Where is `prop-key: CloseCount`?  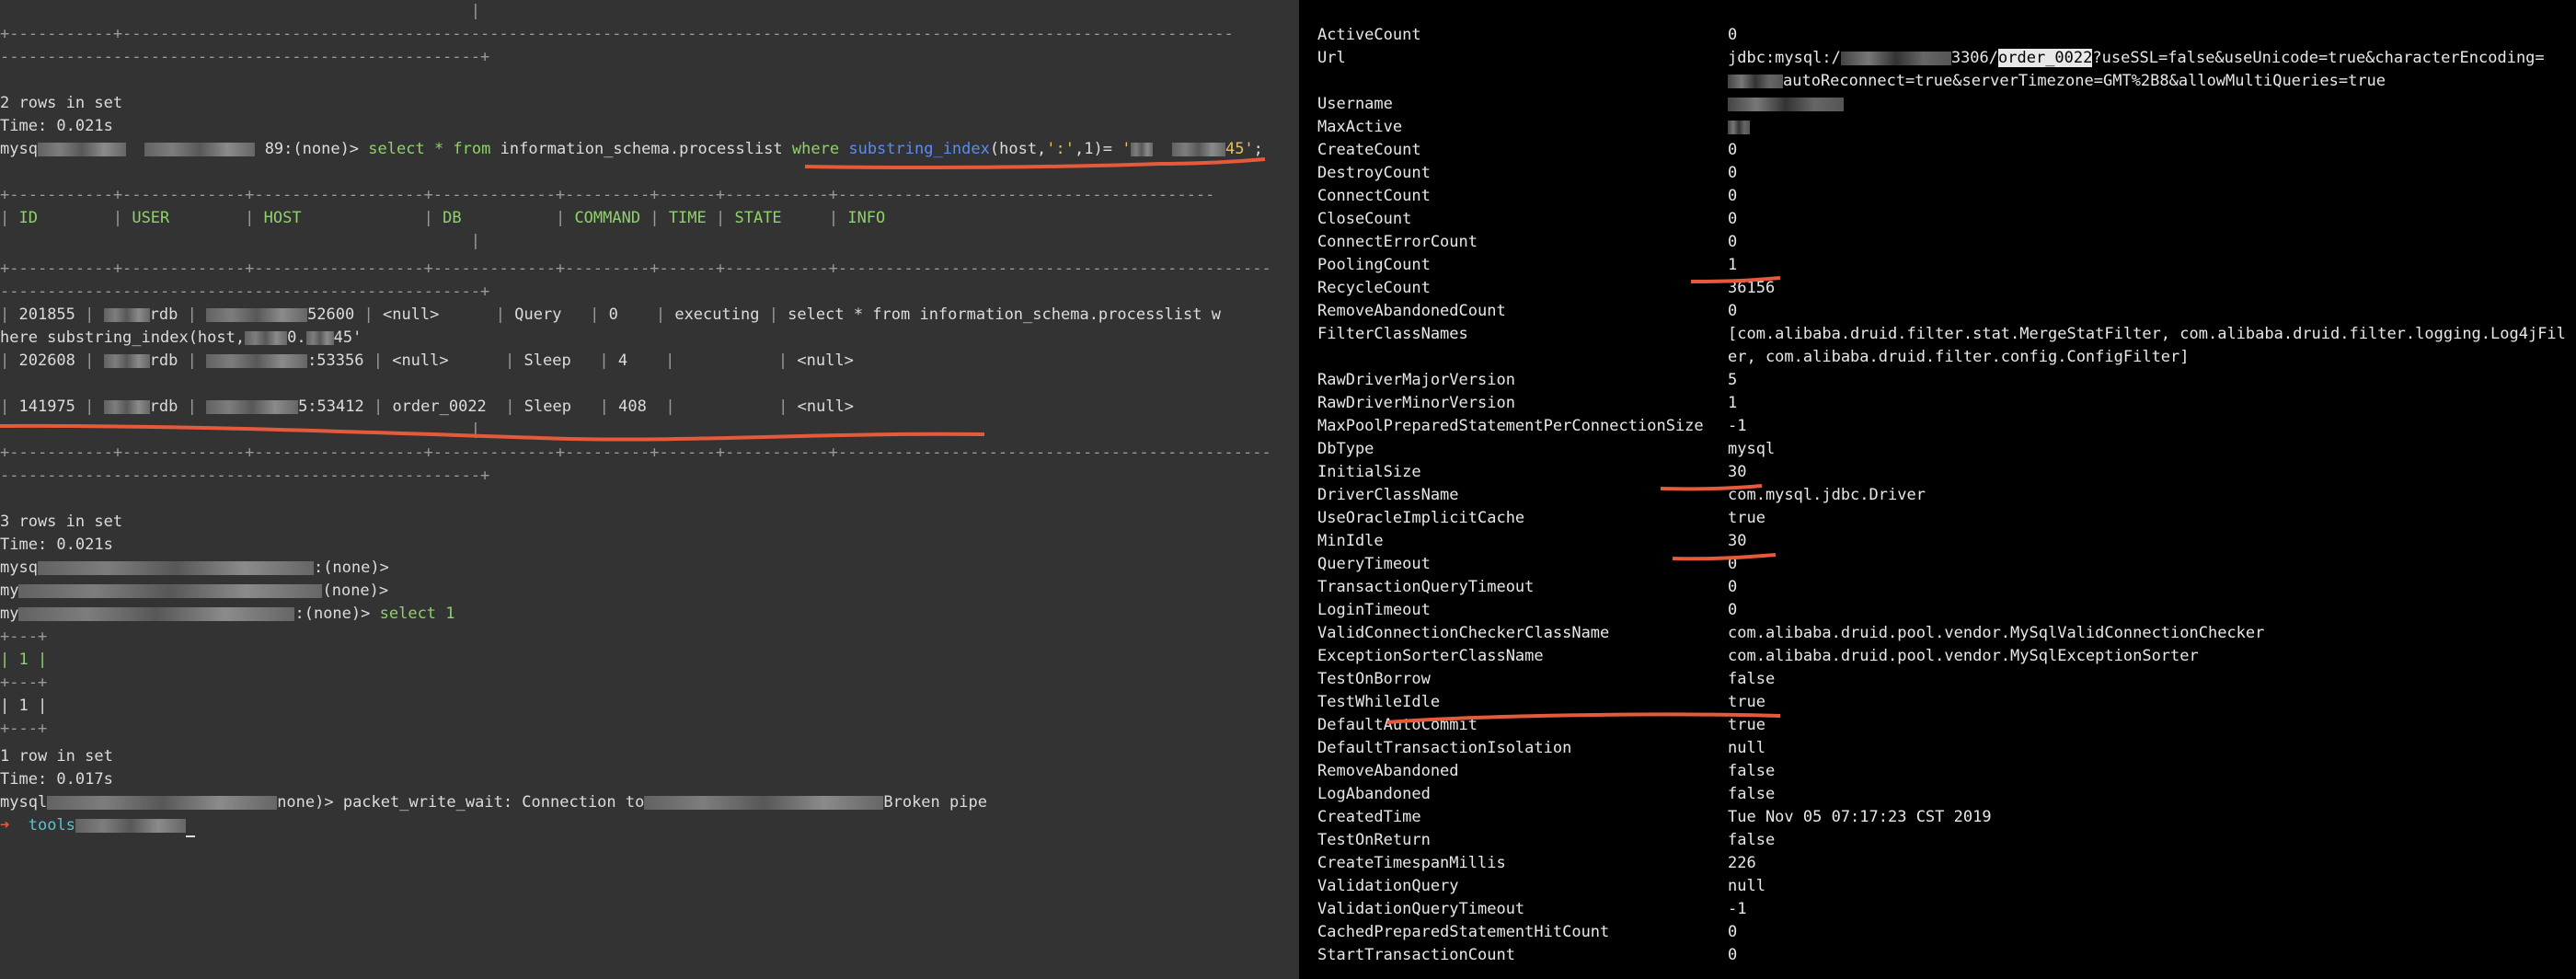
prop-key: CloseCount is located at coordinates (1364, 219).